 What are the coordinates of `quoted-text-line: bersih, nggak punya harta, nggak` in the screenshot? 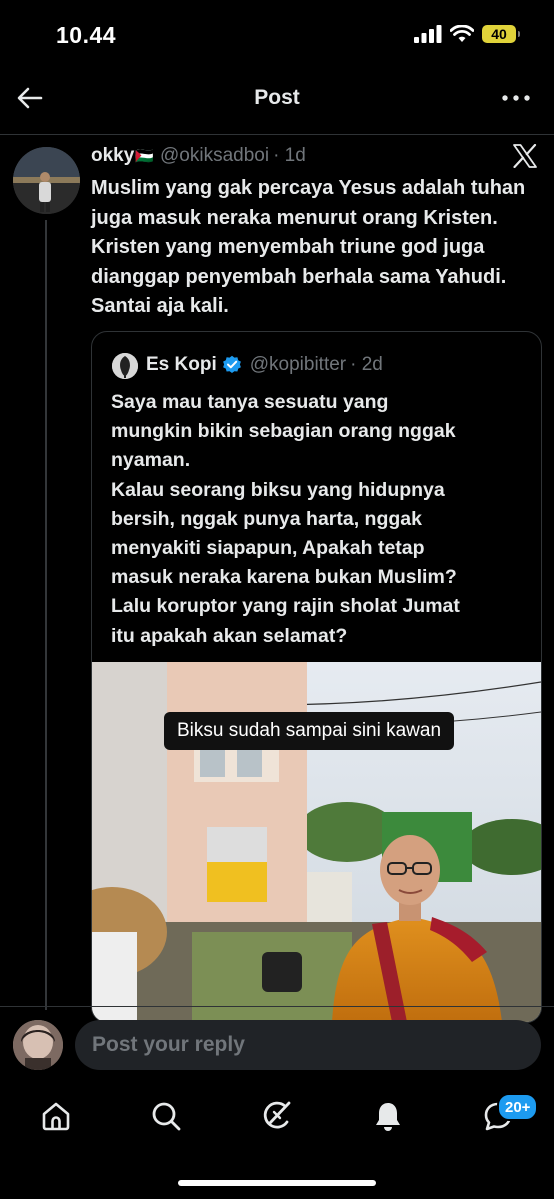 It's located at (266, 518).